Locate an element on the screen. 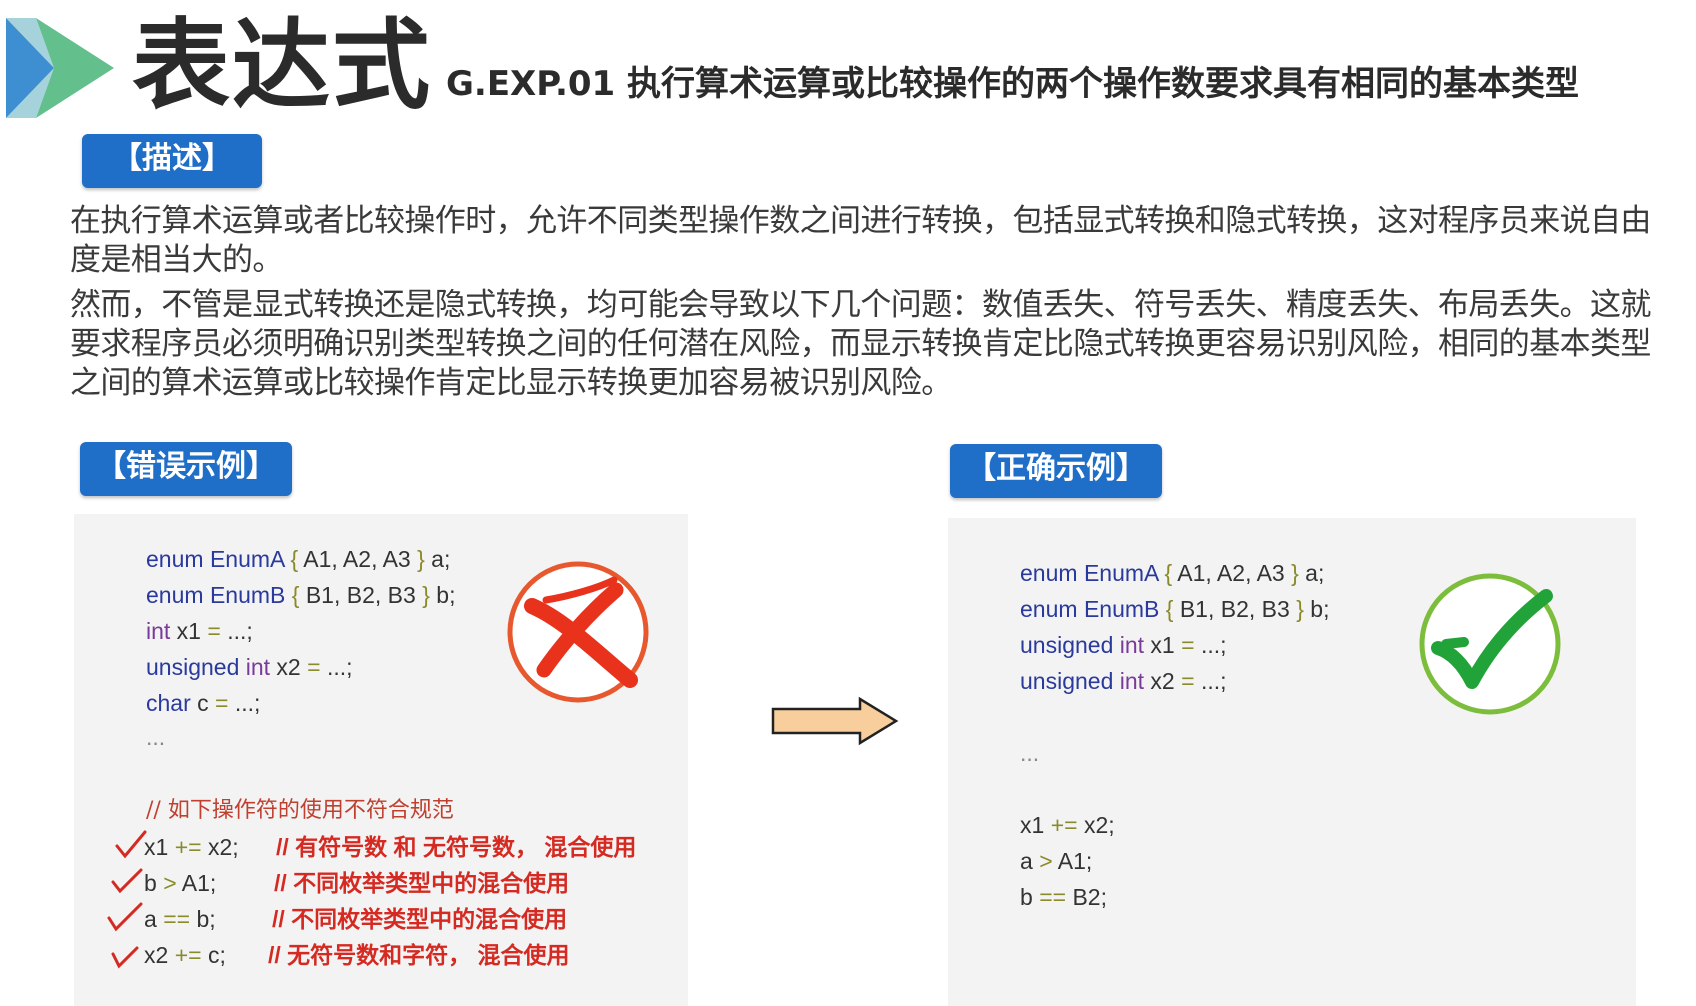 This screenshot has width=1696, height=1006. code-line: unsigned int x1 = ...; is located at coordinates (1123, 645).